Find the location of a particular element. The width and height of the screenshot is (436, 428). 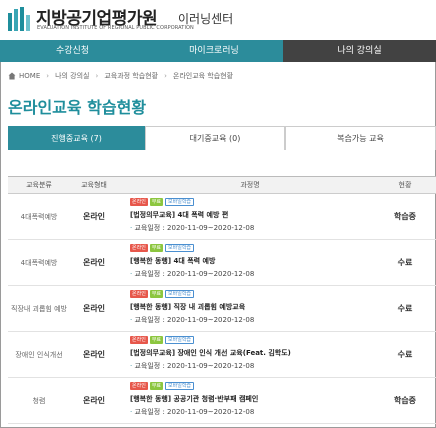

breadcrumb-home: HOME is located at coordinates (29, 76).